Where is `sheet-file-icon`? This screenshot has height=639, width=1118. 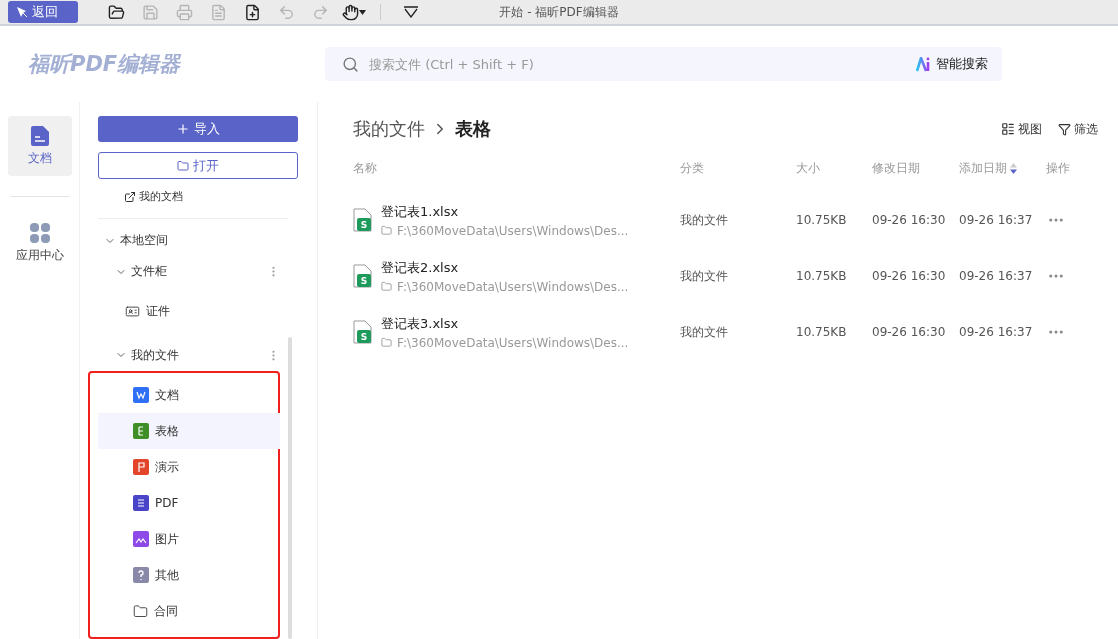
sheet-file-icon is located at coordinates (141, 431).